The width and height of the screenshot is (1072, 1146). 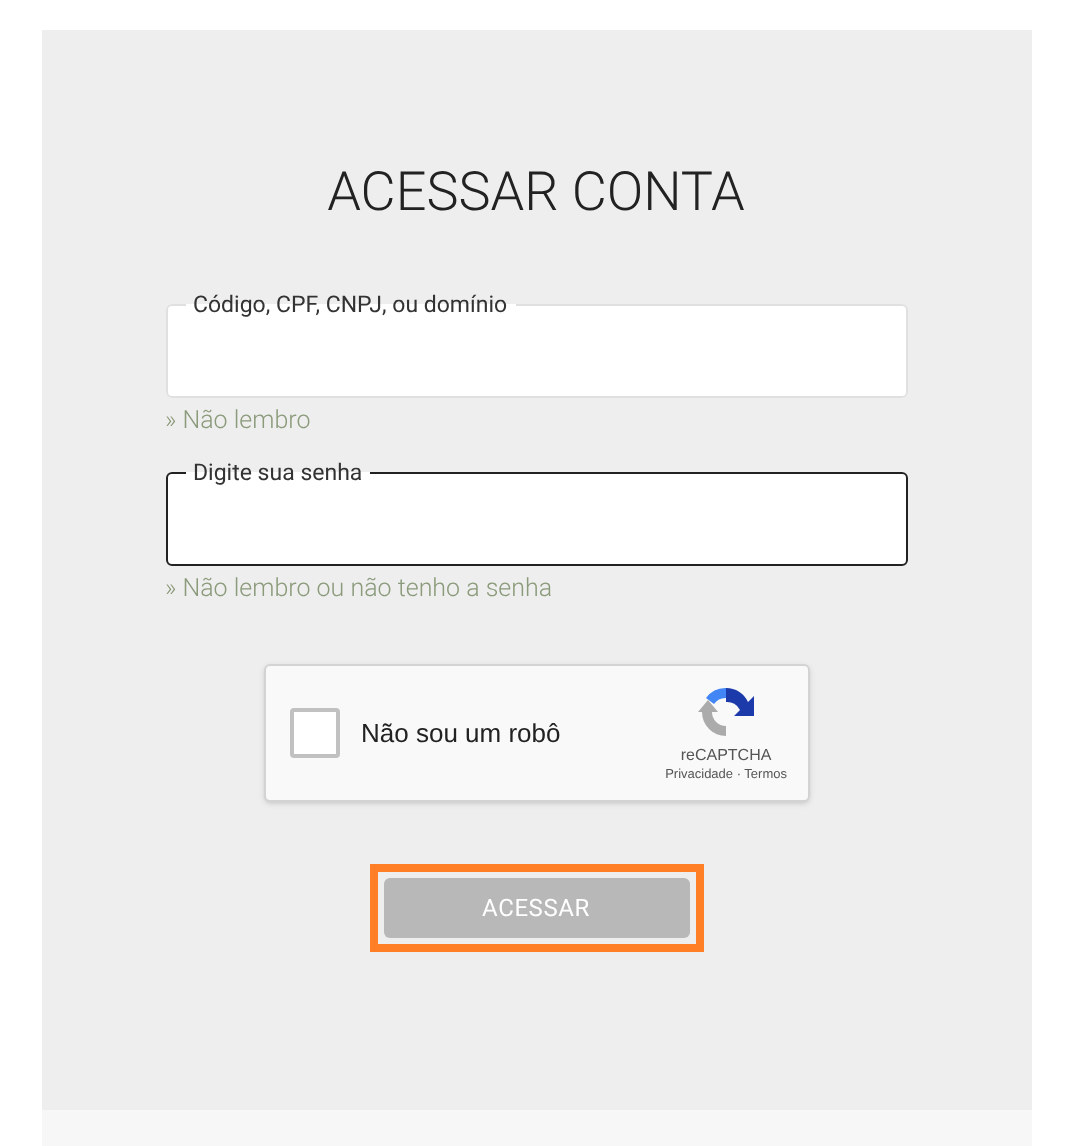 What do you see at coordinates (536, 192) in the screenshot?
I see `page-title: ACESSAR CONTA` at bounding box center [536, 192].